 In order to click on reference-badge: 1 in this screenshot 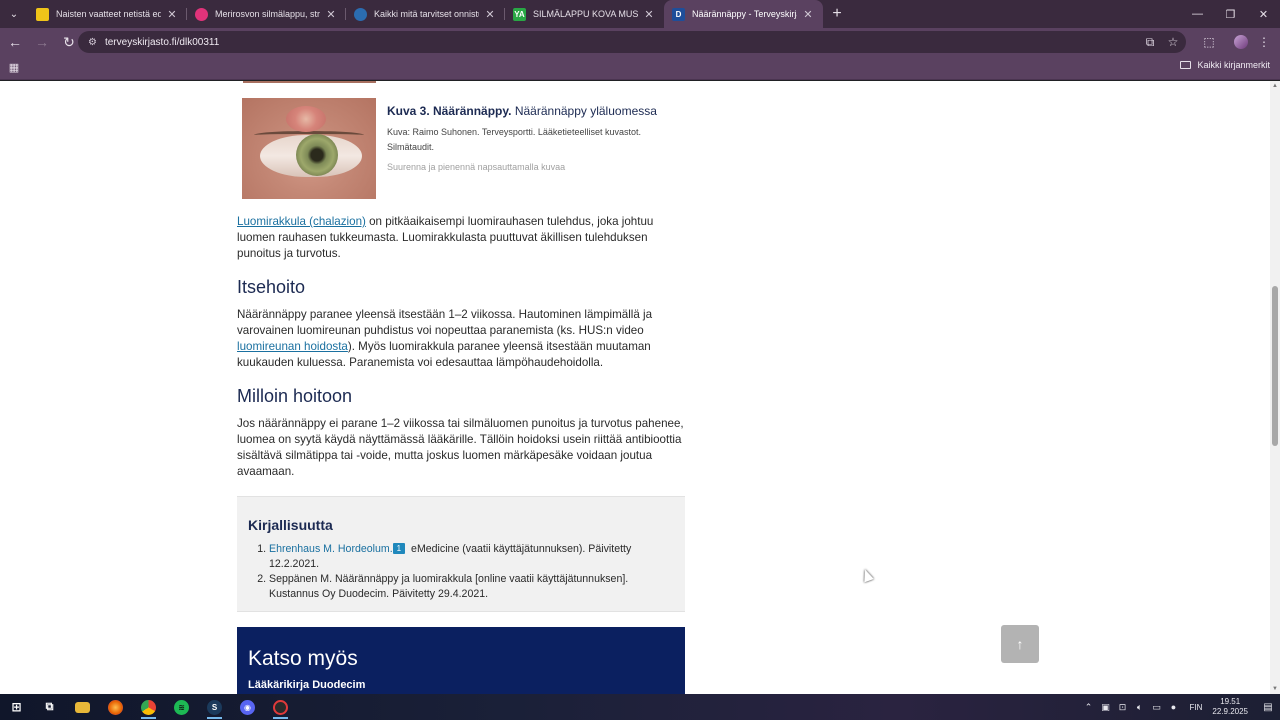, I will do `click(399, 548)`.